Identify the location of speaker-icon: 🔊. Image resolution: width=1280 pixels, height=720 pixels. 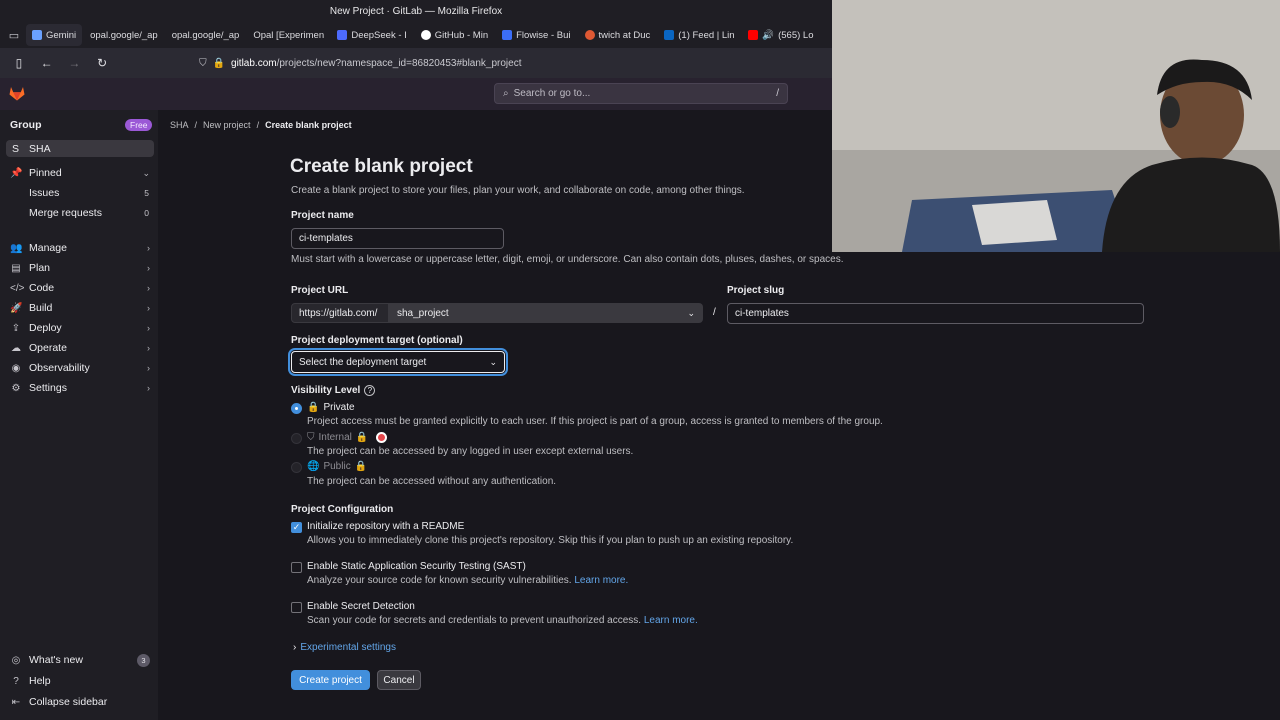
(768, 35).